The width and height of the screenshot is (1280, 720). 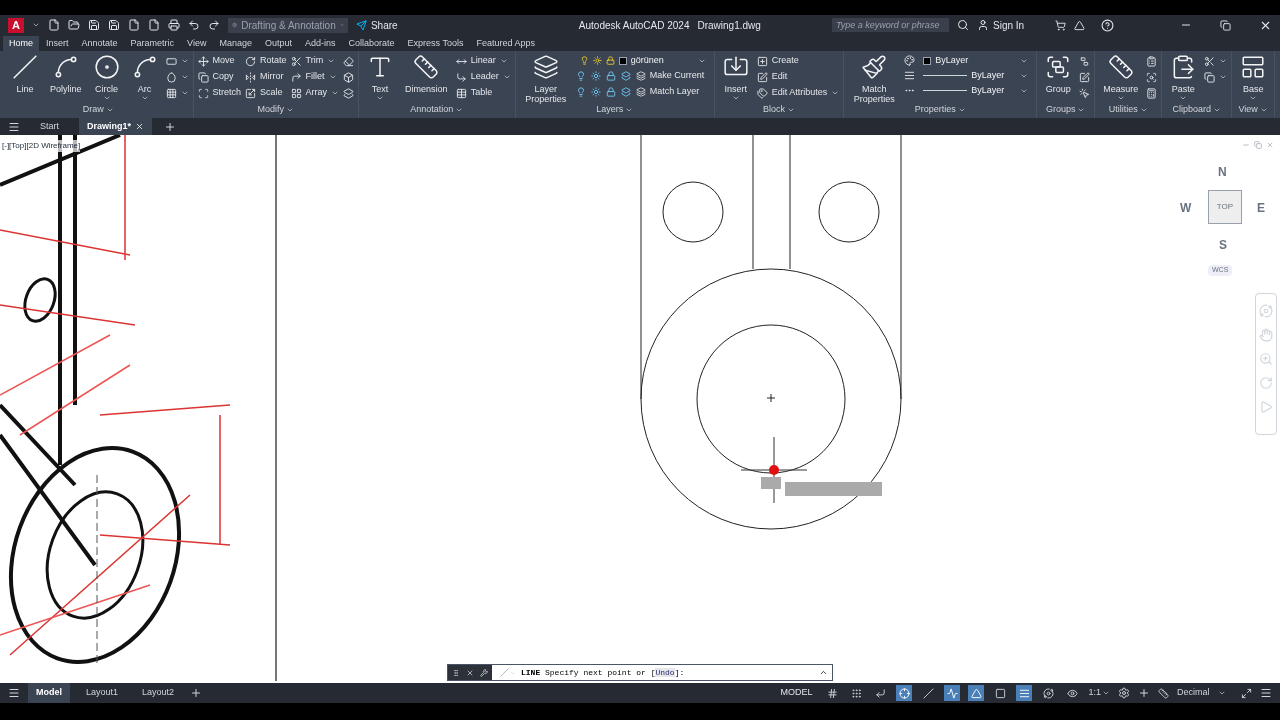 What do you see at coordinates (287, 25) in the screenshot?
I see `workspace-dropdown: Drafting & Annotation` at bounding box center [287, 25].